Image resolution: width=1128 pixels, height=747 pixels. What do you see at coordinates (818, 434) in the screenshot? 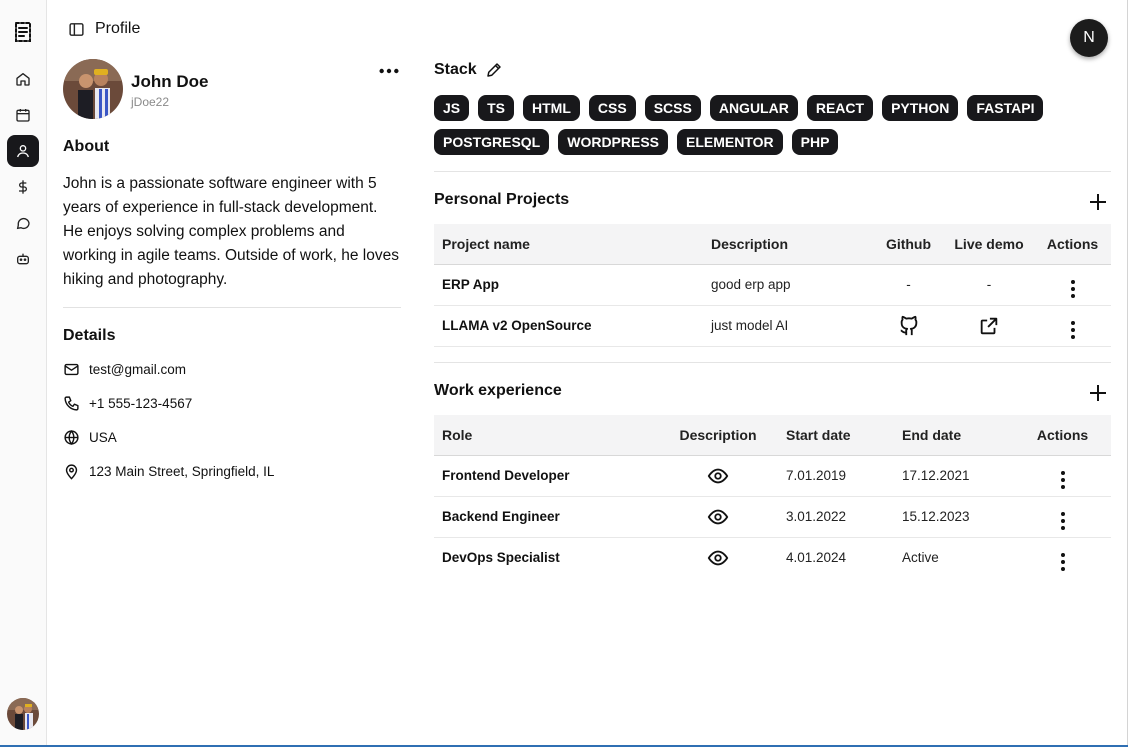
I see `column-header: Start date` at bounding box center [818, 434].